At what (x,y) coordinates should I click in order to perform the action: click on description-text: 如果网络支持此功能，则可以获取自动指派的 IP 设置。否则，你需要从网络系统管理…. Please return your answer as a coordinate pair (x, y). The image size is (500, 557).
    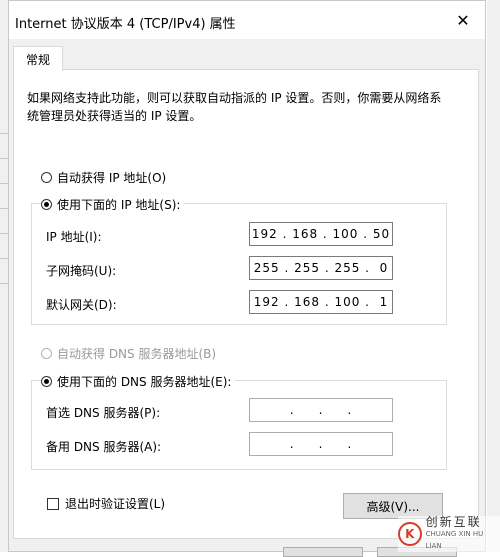
    Looking at the image, I should click on (234, 107).